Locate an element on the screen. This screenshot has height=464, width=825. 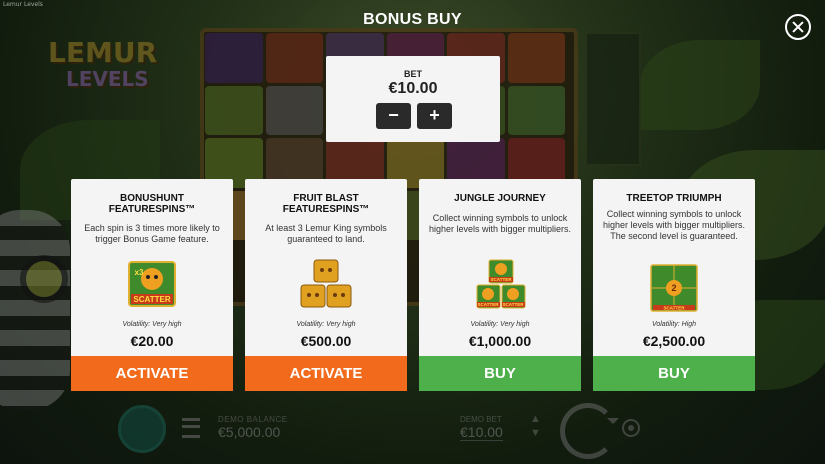
close-icon is located at coordinates (798, 27).